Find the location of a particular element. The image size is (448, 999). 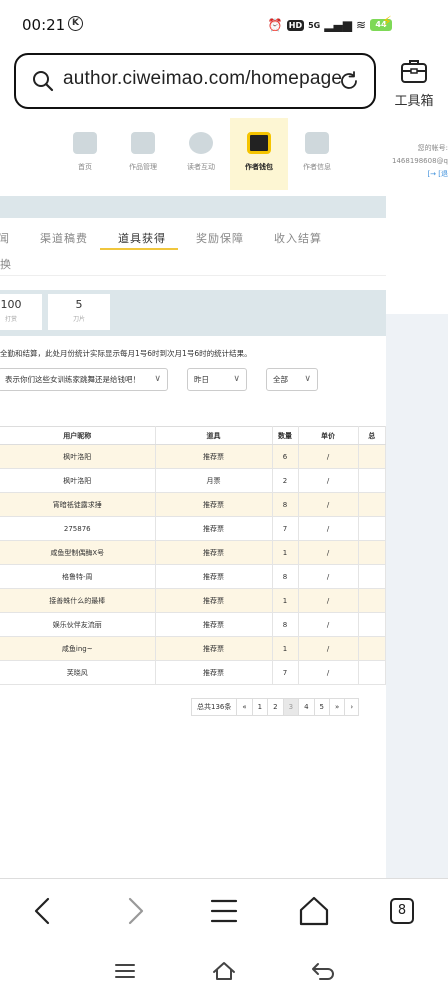

date-select: 昨日 ∨ is located at coordinates (217, 379).